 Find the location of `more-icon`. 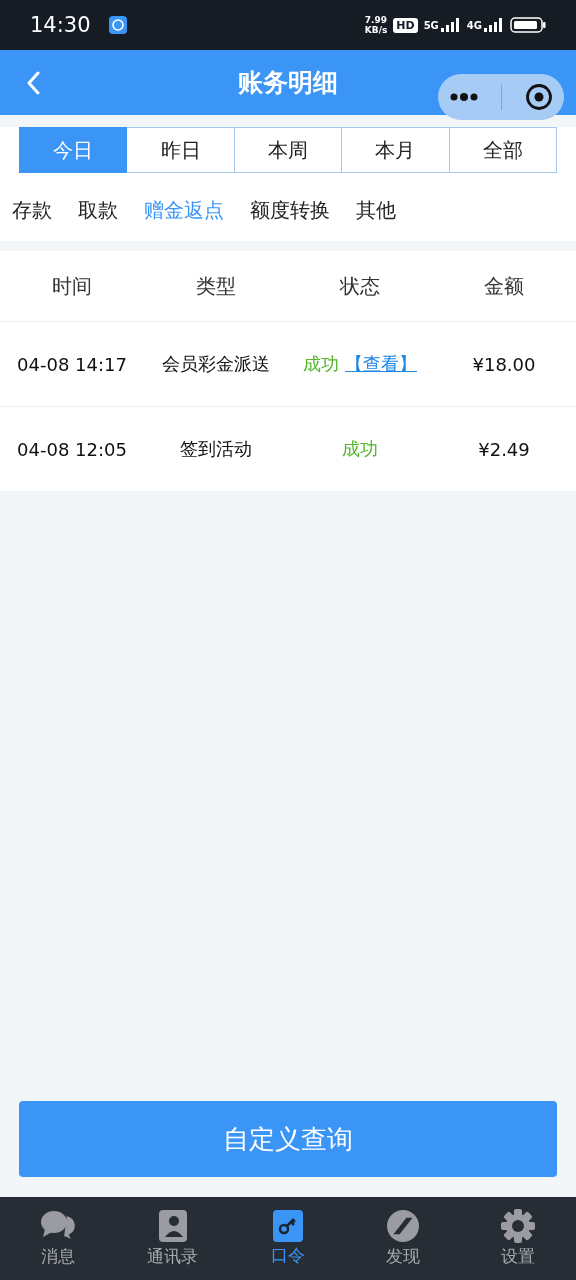

more-icon is located at coordinates (464, 97).